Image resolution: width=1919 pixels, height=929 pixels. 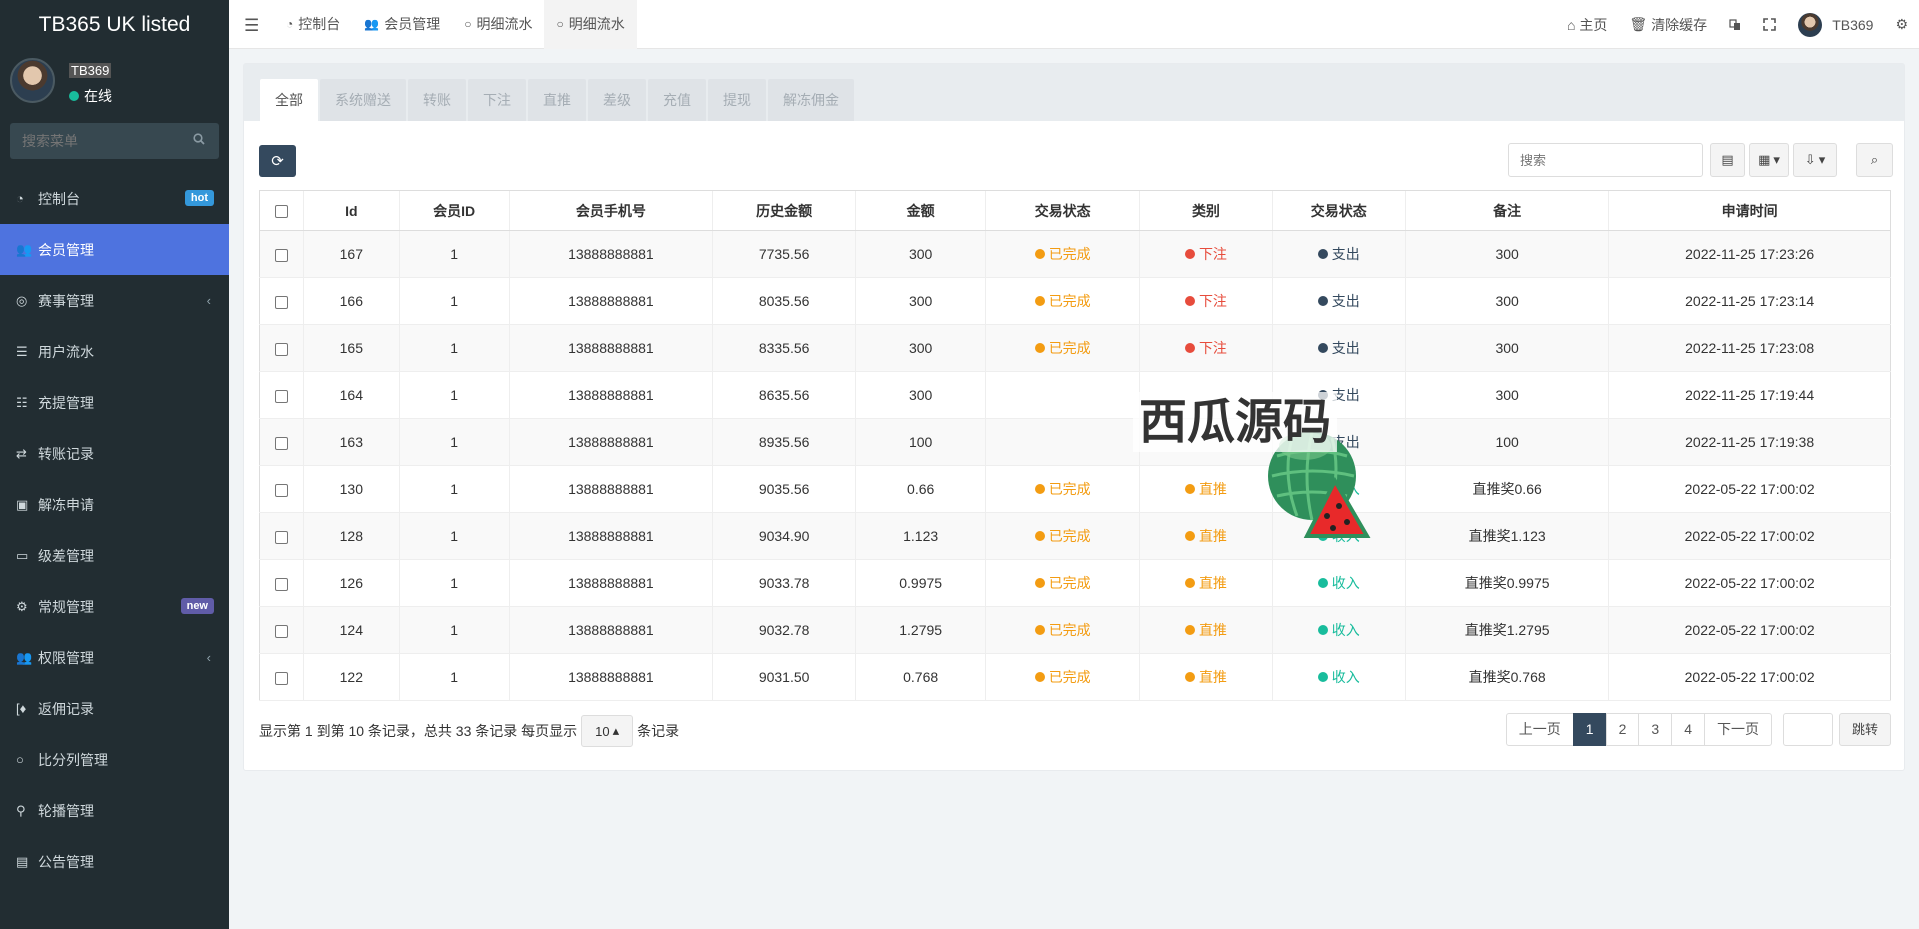 What do you see at coordinates (1769, 160) in the screenshot?
I see `columns-button: ▦ ▾` at bounding box center [1769, 160].